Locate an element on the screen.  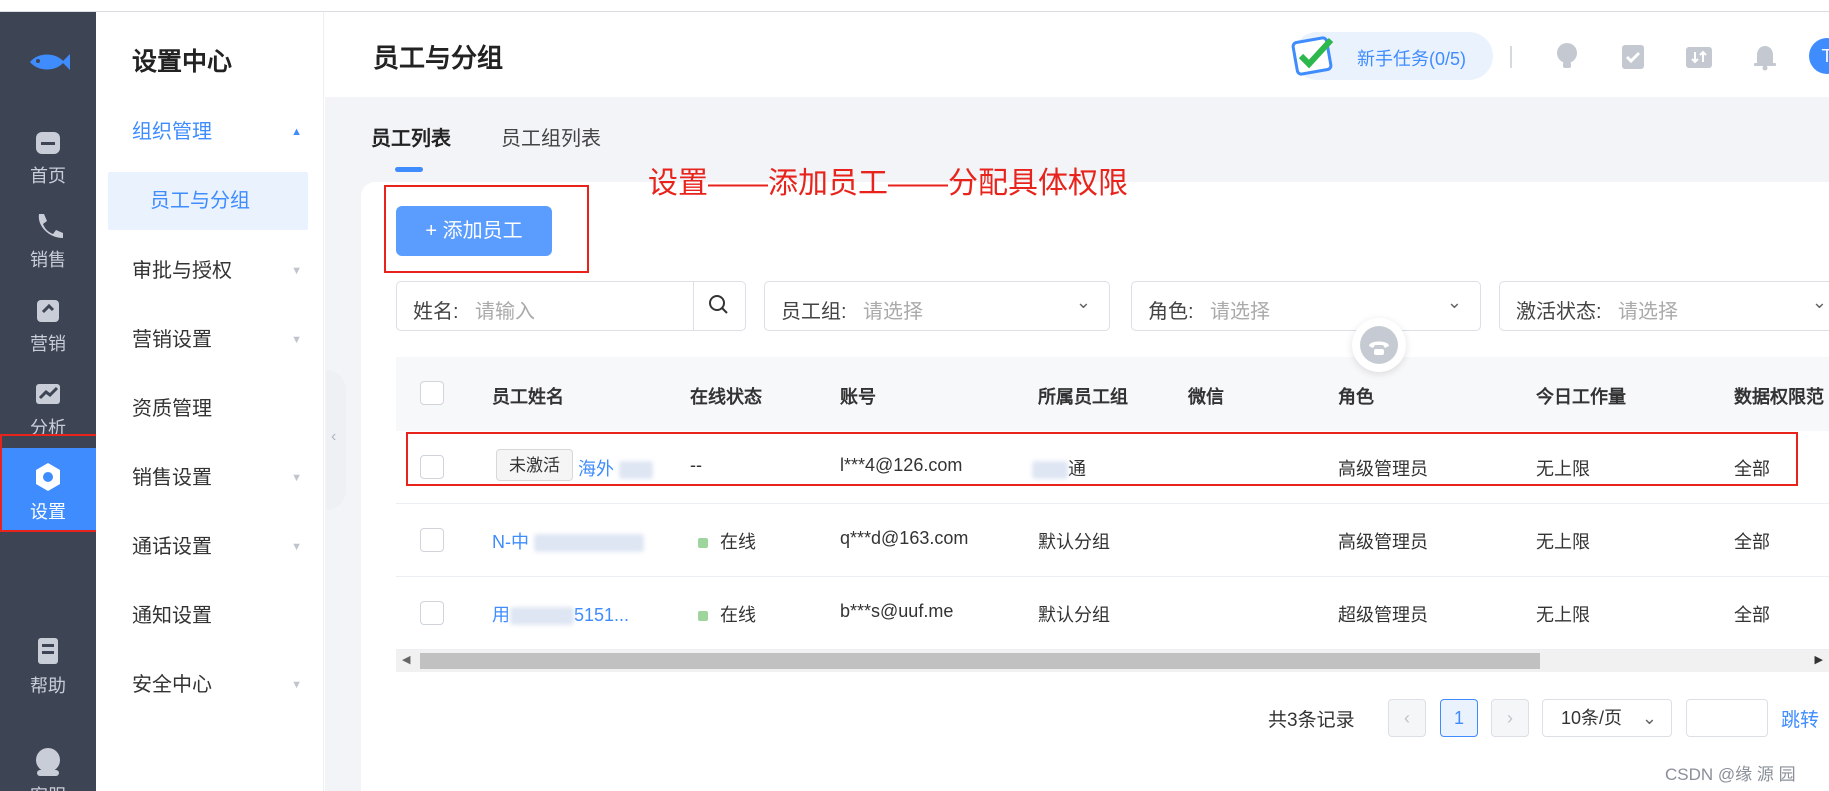
sidebar-item-marketing: 营销设置 ▼ is located at coordinates (210, 340).